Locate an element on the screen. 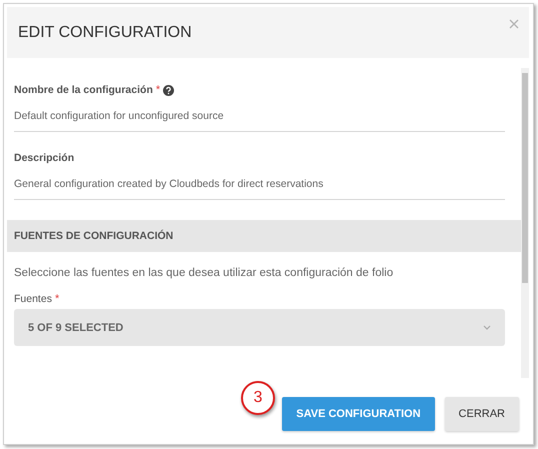 The image size is (538, 449). section-header: FUENTES DE CONFIGURACIÓN is located at coordinates (264, 236).